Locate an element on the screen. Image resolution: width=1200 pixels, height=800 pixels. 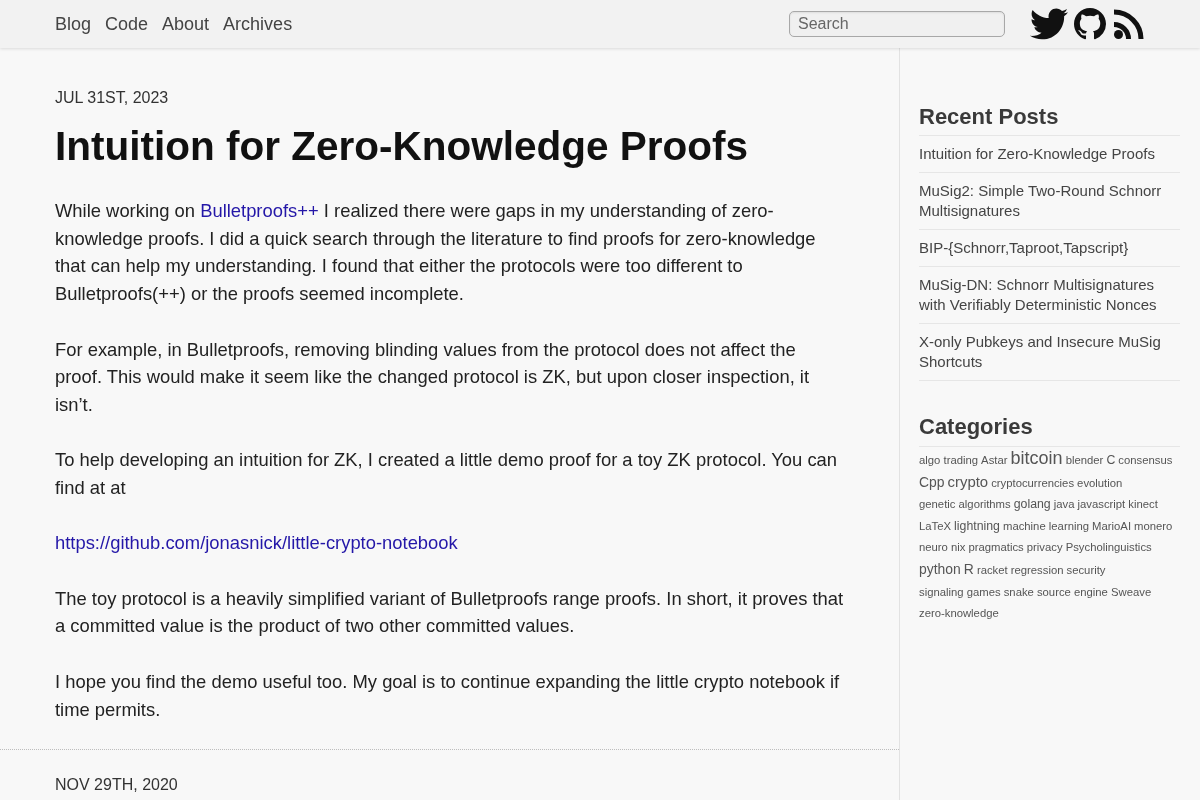
category-link: neuro is located at coordinates (933, 547).